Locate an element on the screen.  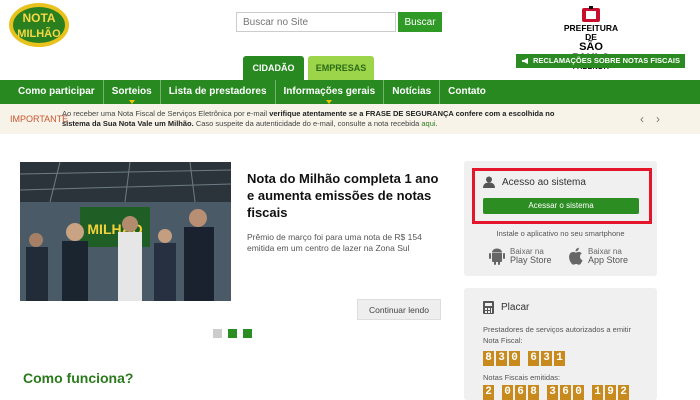
chevron-right-icon: › is located at coordinates (658, 119).